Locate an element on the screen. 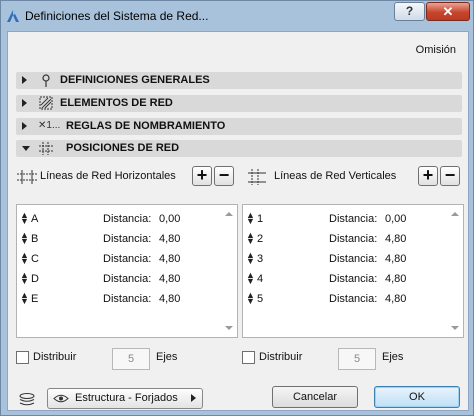 The height and width of the screenshot is (416, 474). horizontal-grid-lines-icon is located at coordinates (27, 177).